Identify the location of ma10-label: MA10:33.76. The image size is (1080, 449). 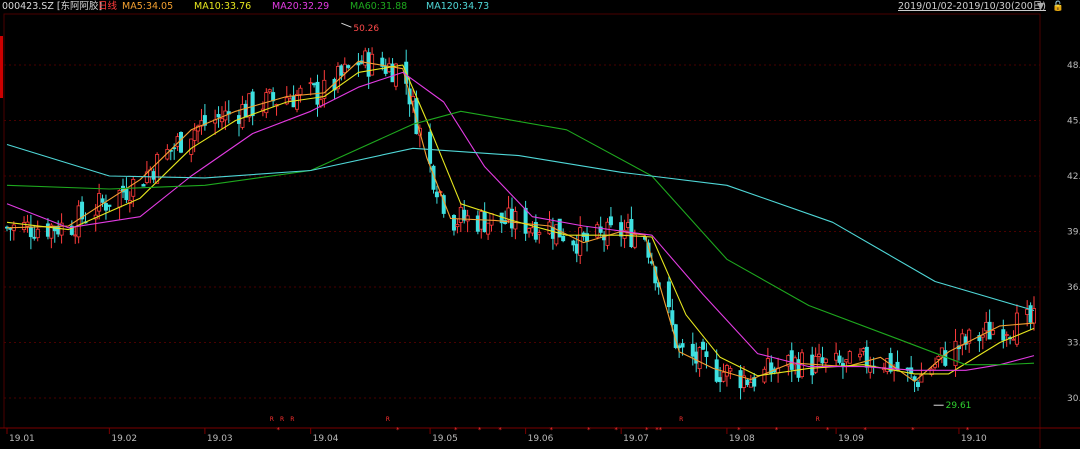
(223, 6).